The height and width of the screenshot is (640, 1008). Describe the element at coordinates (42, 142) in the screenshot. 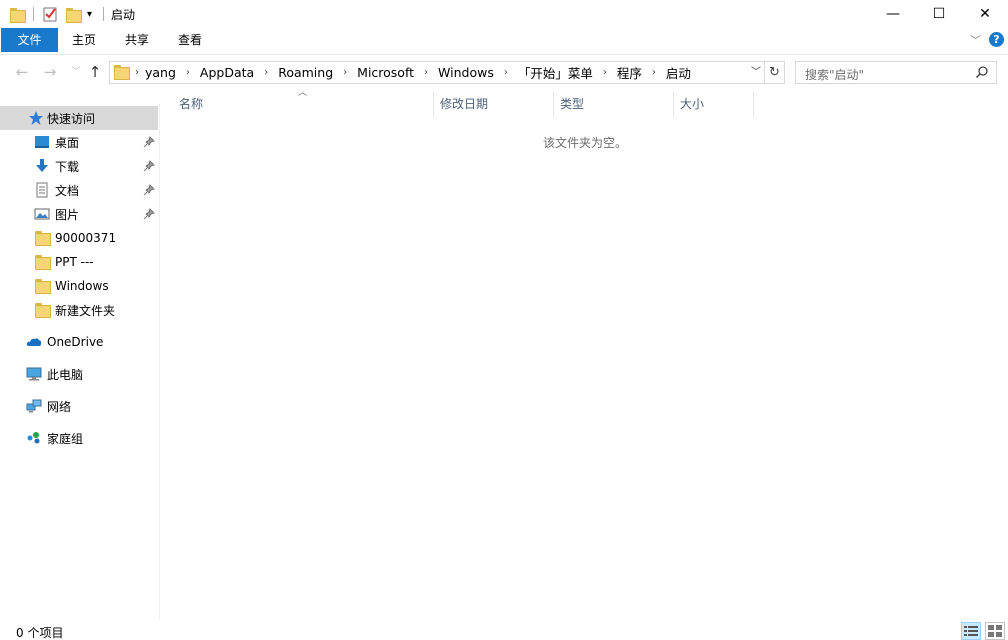

I see `desktop-icon` at that location.